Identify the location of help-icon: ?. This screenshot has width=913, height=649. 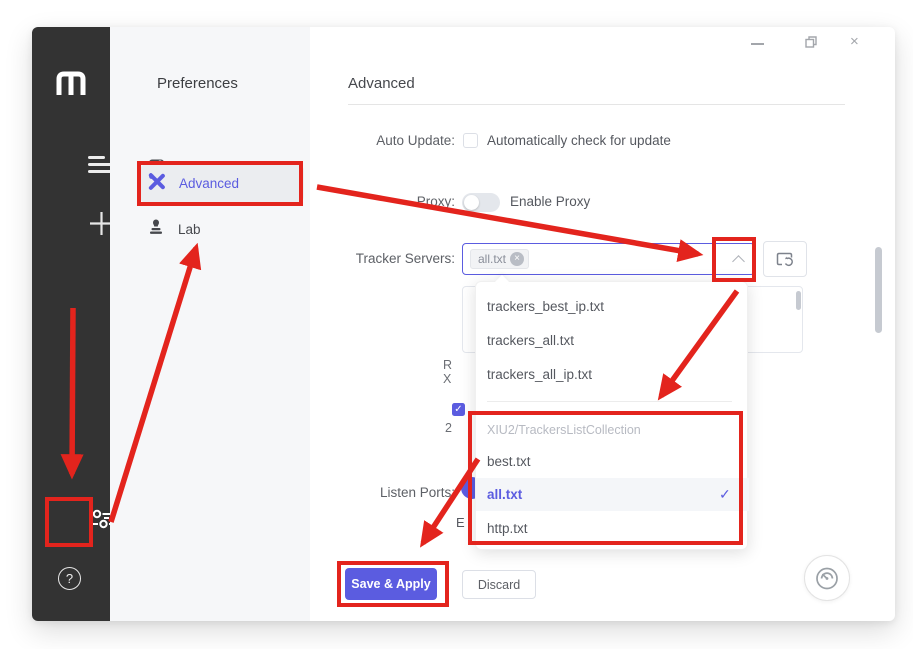
(69, 578).